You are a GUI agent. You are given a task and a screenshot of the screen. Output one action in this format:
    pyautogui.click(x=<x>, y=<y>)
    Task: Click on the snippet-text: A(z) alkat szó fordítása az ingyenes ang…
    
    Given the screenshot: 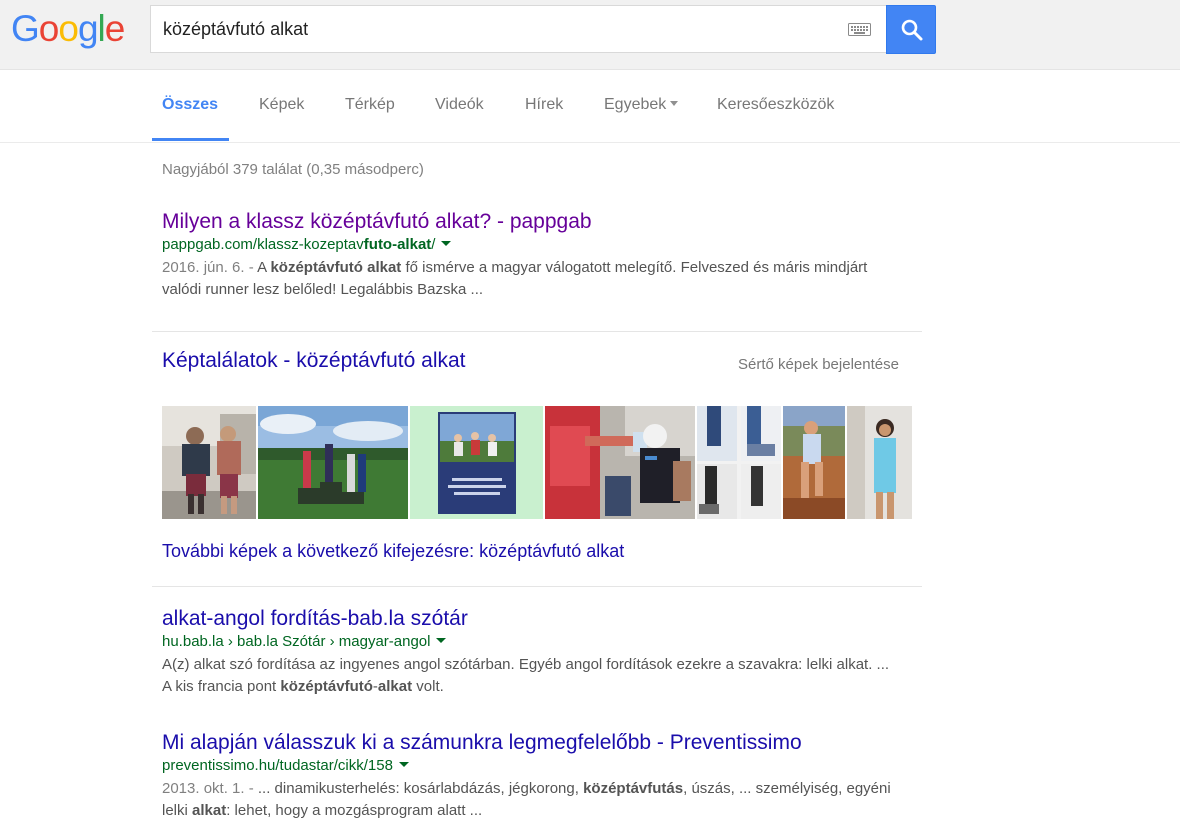 What is the action you would take?
    pyautogui.click(x=526, y=675)
    